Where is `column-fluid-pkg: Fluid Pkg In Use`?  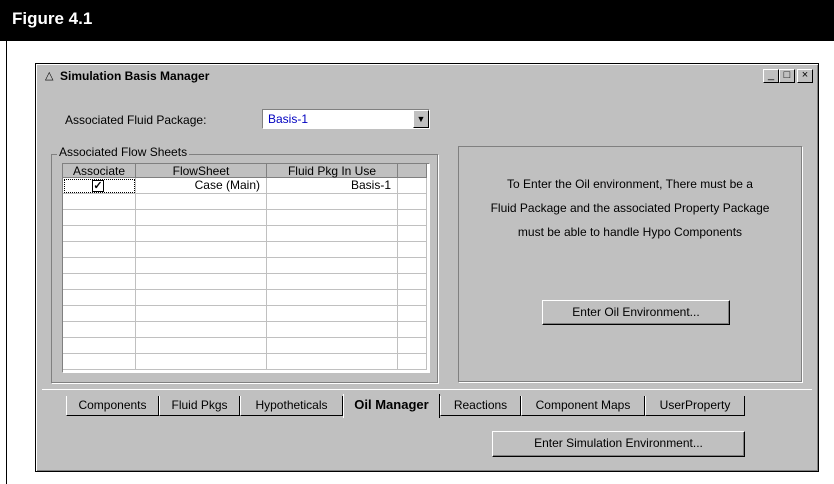 column-fluid-pkg: Fluid Pkg In Use is located at coordinates (332, 171).